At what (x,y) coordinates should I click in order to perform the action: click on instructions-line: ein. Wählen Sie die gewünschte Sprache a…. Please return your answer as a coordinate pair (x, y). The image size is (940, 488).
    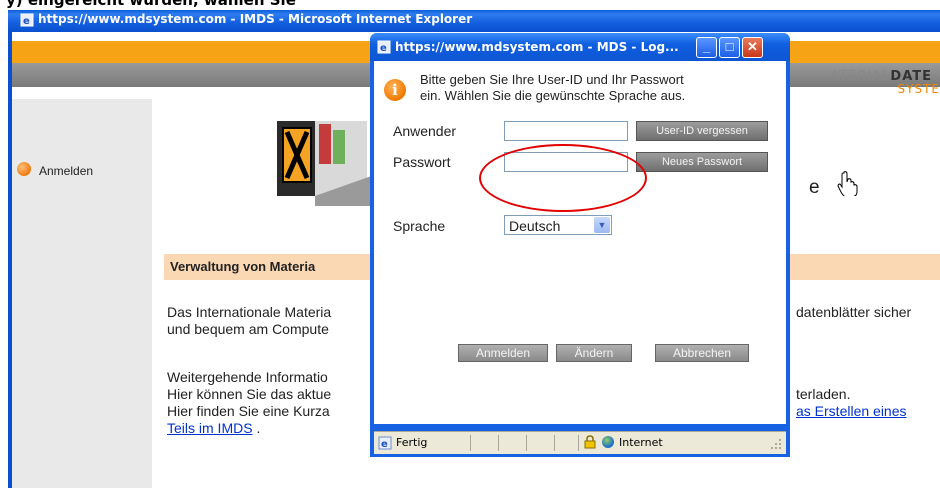
    Looking at the image, I should click on (553, 95).